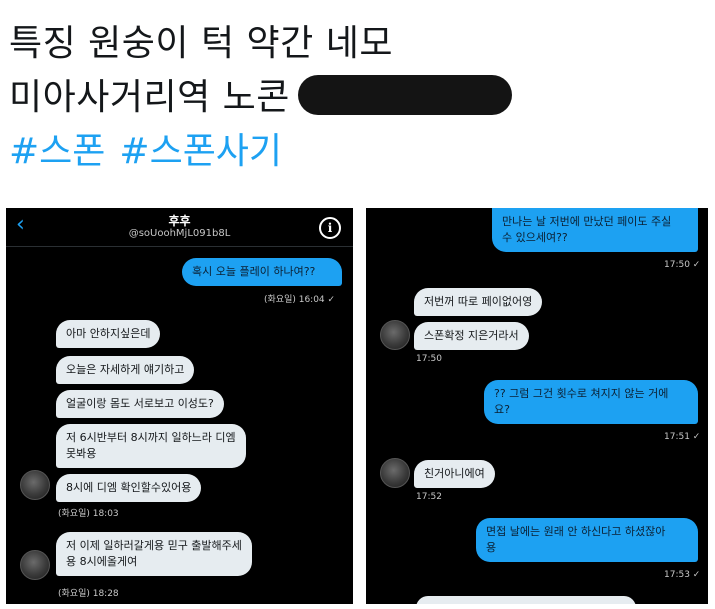 The width and height of the screenshot is (715, 609). I want to click on info-icon: i, so click(330, 228).